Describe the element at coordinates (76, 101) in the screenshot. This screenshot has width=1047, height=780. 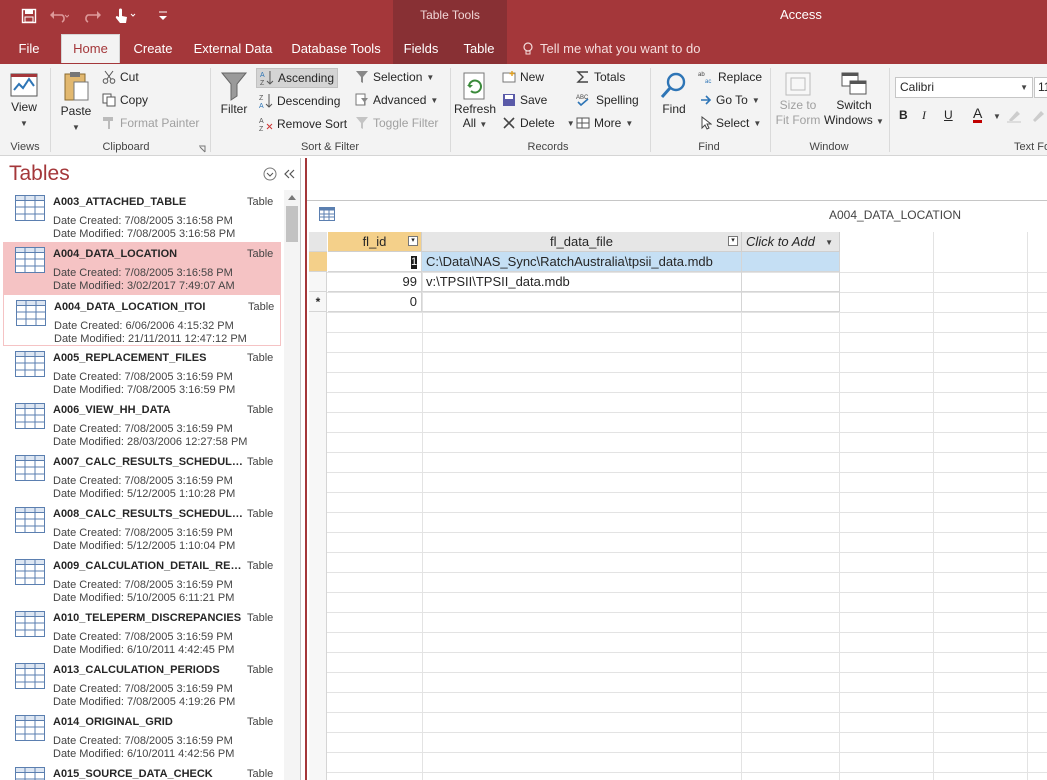
I see `paste-button: Paste ▼` at that location.